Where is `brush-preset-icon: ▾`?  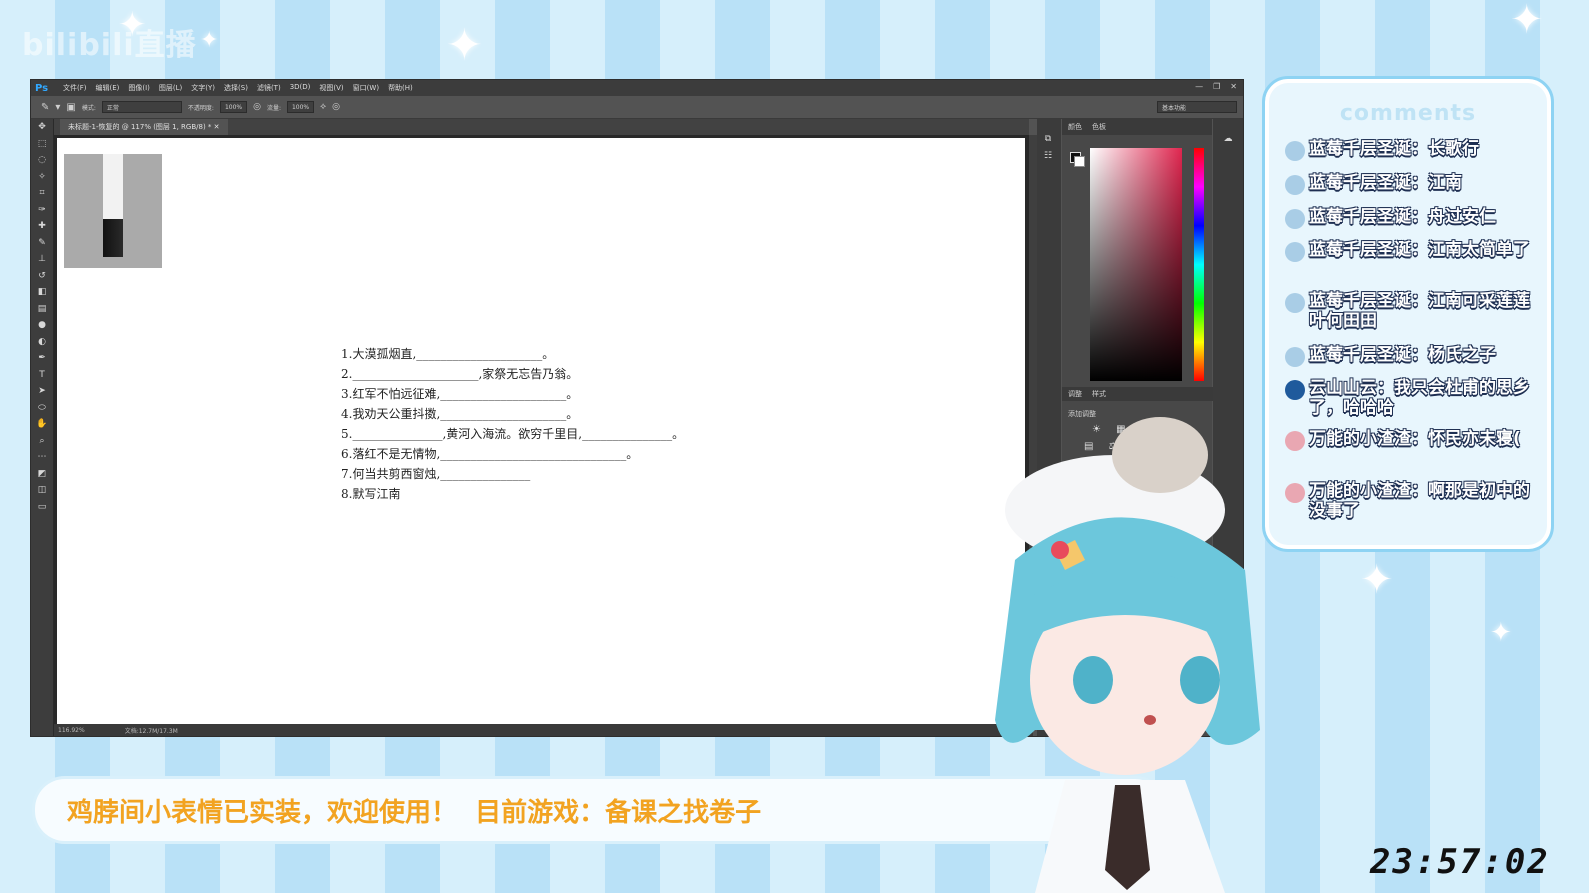 brush-preset-icon: ▾ is located at coordinates (57, 107).